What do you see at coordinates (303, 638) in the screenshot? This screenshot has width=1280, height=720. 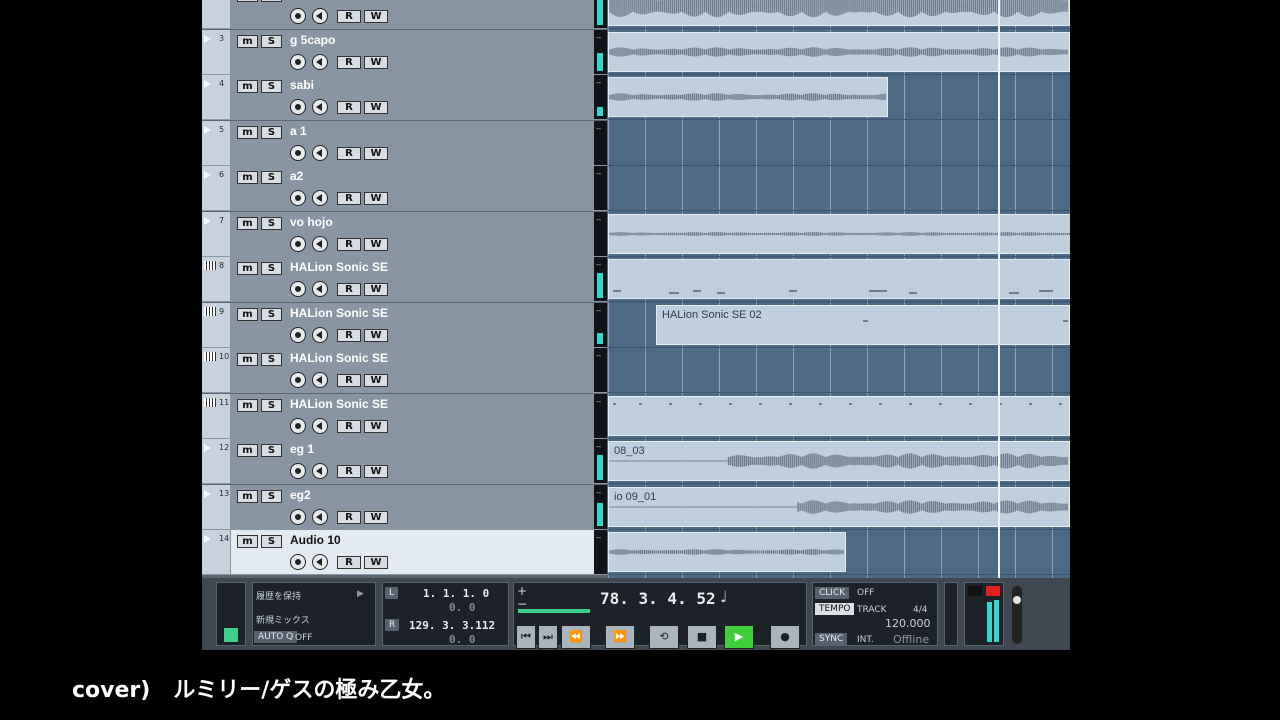 I see `auto-q-value: OFF` at bounding box center [303, 638].